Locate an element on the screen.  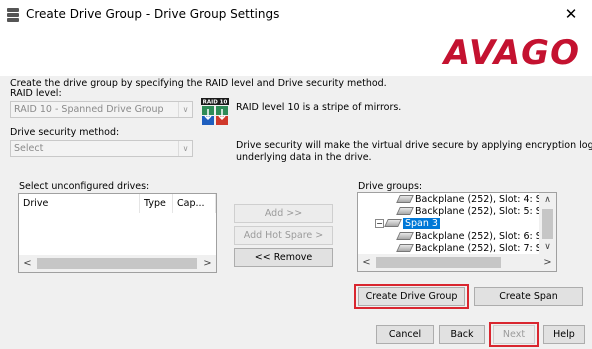
column-header-drive: Drive is located at coordinates (79, 203).